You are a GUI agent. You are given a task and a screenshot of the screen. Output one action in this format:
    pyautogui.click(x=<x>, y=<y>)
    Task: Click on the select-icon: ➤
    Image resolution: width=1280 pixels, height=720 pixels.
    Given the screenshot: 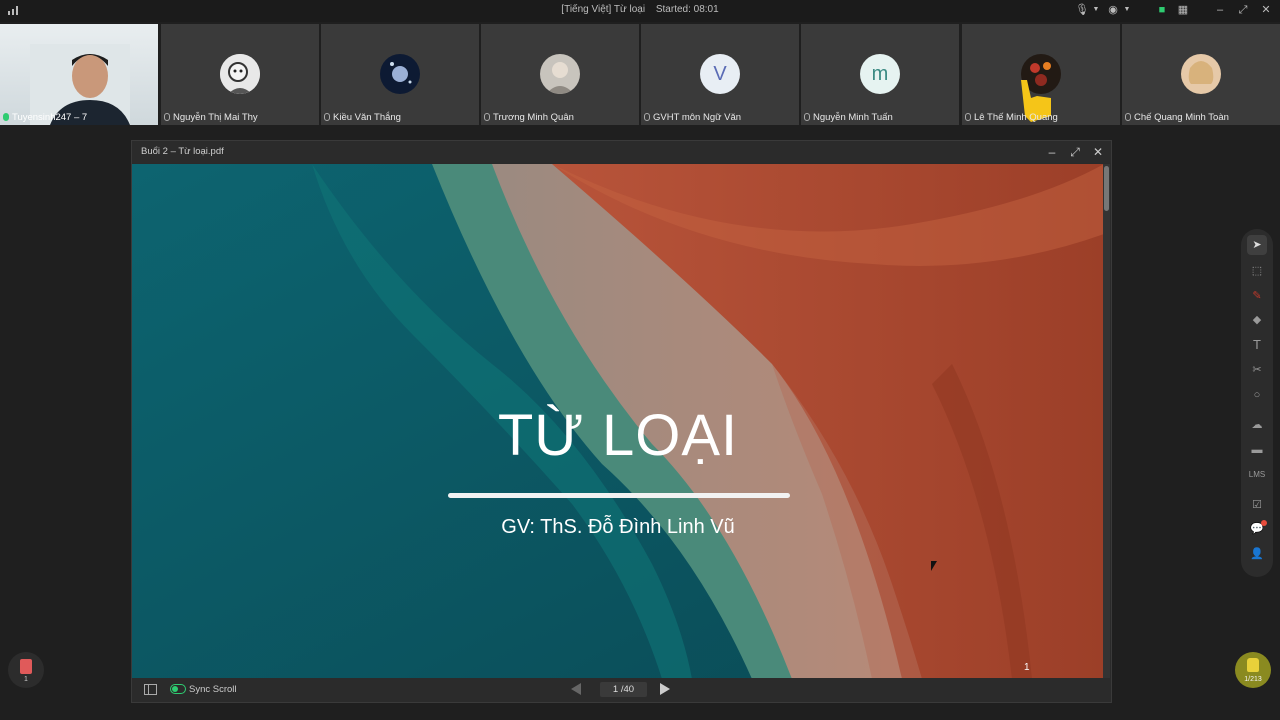 What is the action you would take?
    pyautogui.click(x=1257, y=245)
    